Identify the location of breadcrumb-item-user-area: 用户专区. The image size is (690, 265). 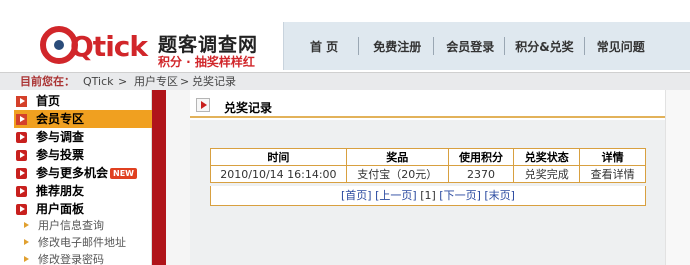
(156, 81).